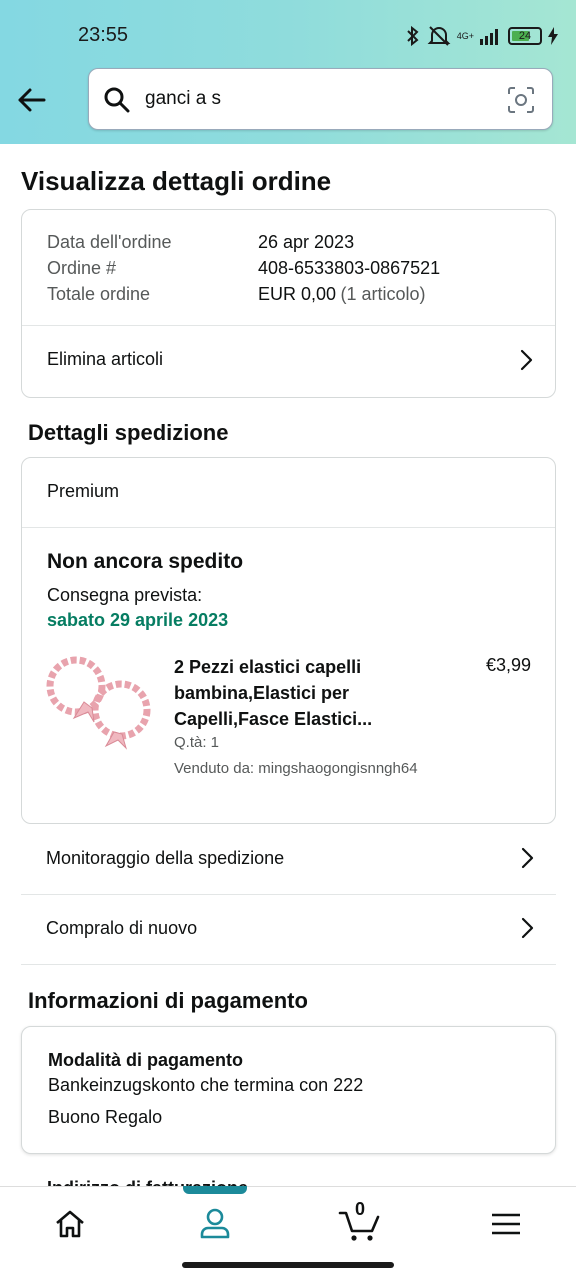 This screenshot has height=1280, width=576. I want to click on app-header: 23:55 4G+ 24 ganci a s, so click(288, 72).